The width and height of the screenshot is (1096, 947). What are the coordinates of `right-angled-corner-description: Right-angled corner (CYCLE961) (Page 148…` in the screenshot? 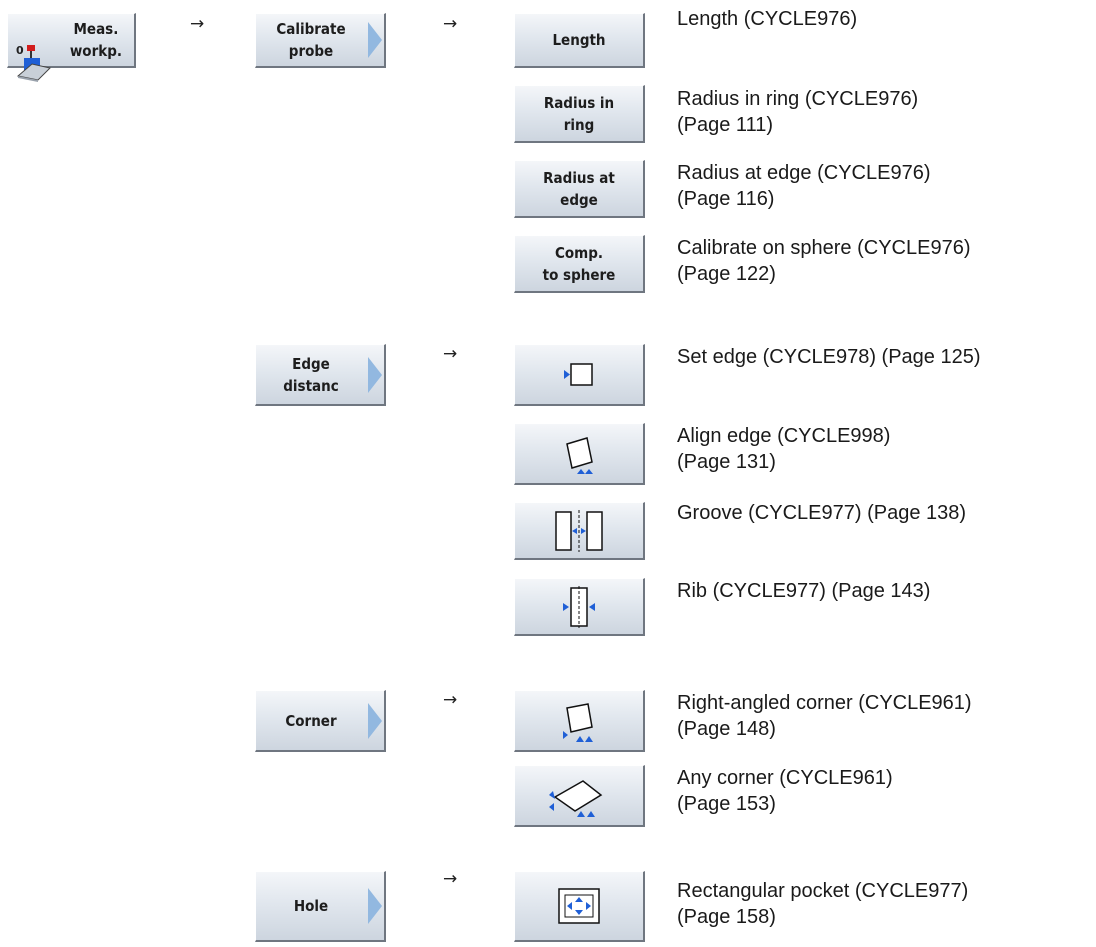 It's located at (824, 716).